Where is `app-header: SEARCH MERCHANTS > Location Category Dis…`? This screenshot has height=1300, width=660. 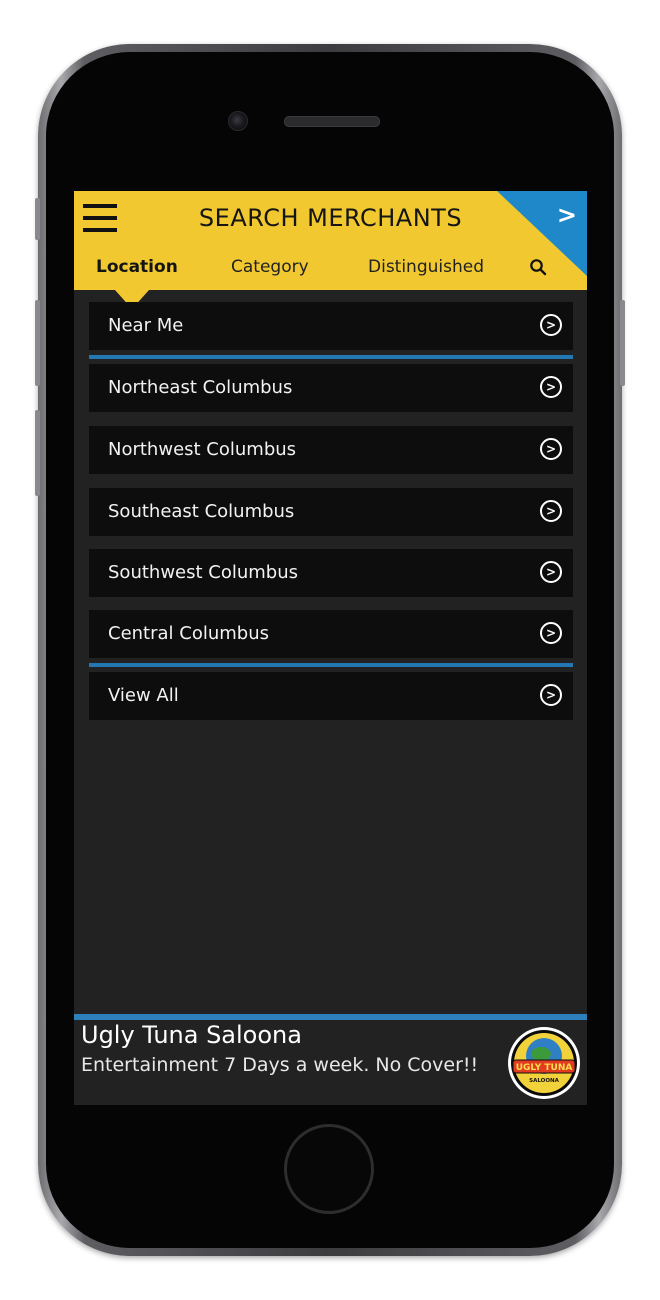 app-header: SEARCH MERCHANTS > Location Category Dis… is located at coordinates (330, 240).